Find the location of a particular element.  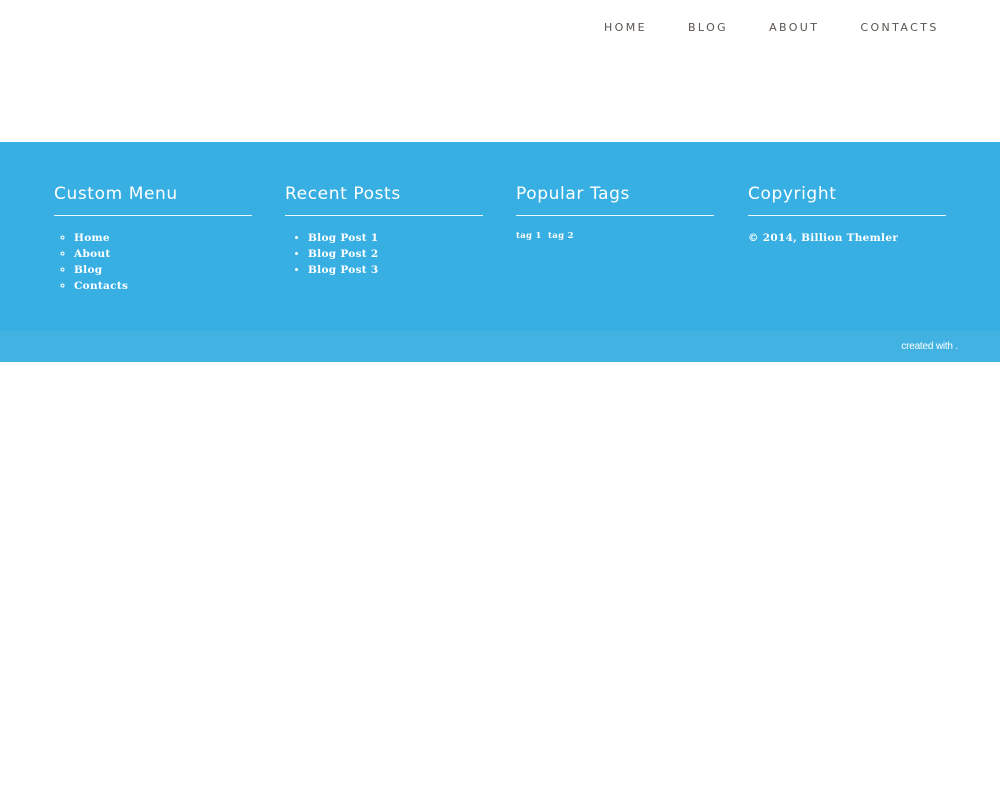

nav-contacts-link: CONTACTS is located at coordinates (899, 28).